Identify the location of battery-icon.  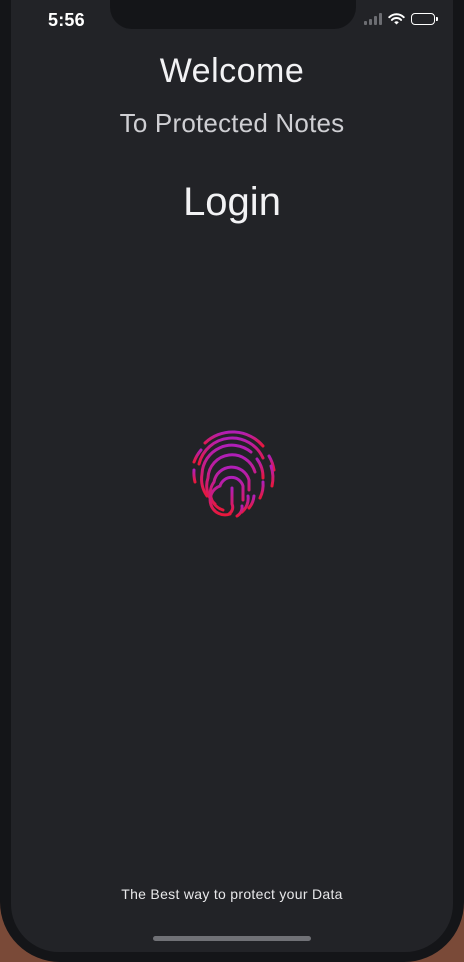
(424, 19).